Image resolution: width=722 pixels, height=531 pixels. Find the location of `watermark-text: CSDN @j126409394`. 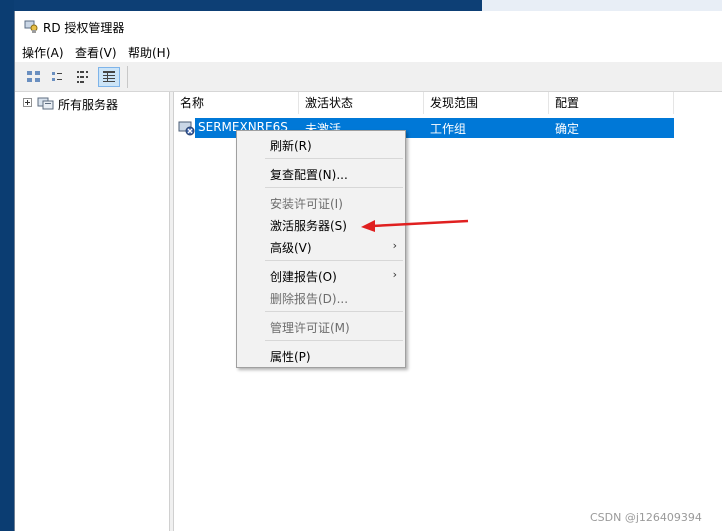

watermark-text: CSDN @j126409394 is located at coordinates (646, 517).